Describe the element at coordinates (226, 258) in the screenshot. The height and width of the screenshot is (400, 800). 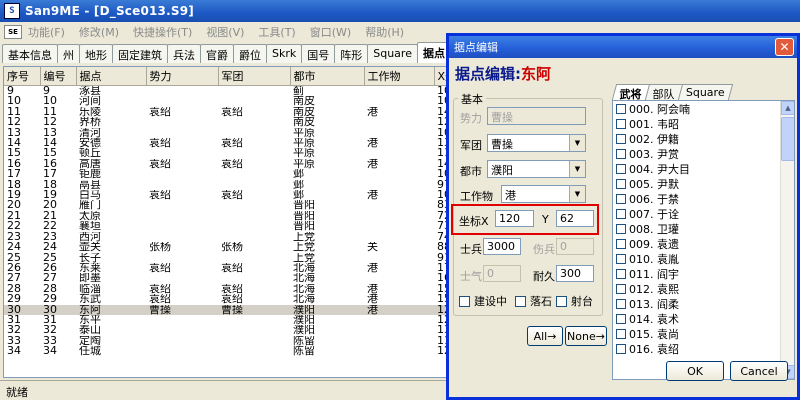
I see `table-row: 25 25 长子 上党 91` at that location.